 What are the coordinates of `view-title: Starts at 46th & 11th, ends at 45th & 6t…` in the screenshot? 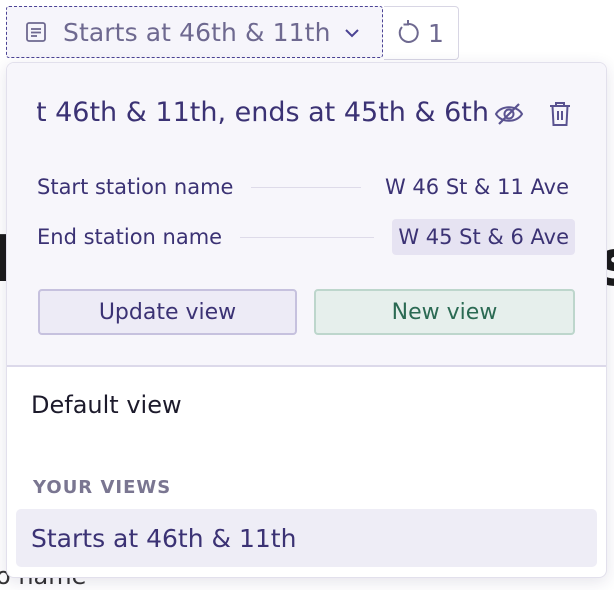 It's located at (263, 112).